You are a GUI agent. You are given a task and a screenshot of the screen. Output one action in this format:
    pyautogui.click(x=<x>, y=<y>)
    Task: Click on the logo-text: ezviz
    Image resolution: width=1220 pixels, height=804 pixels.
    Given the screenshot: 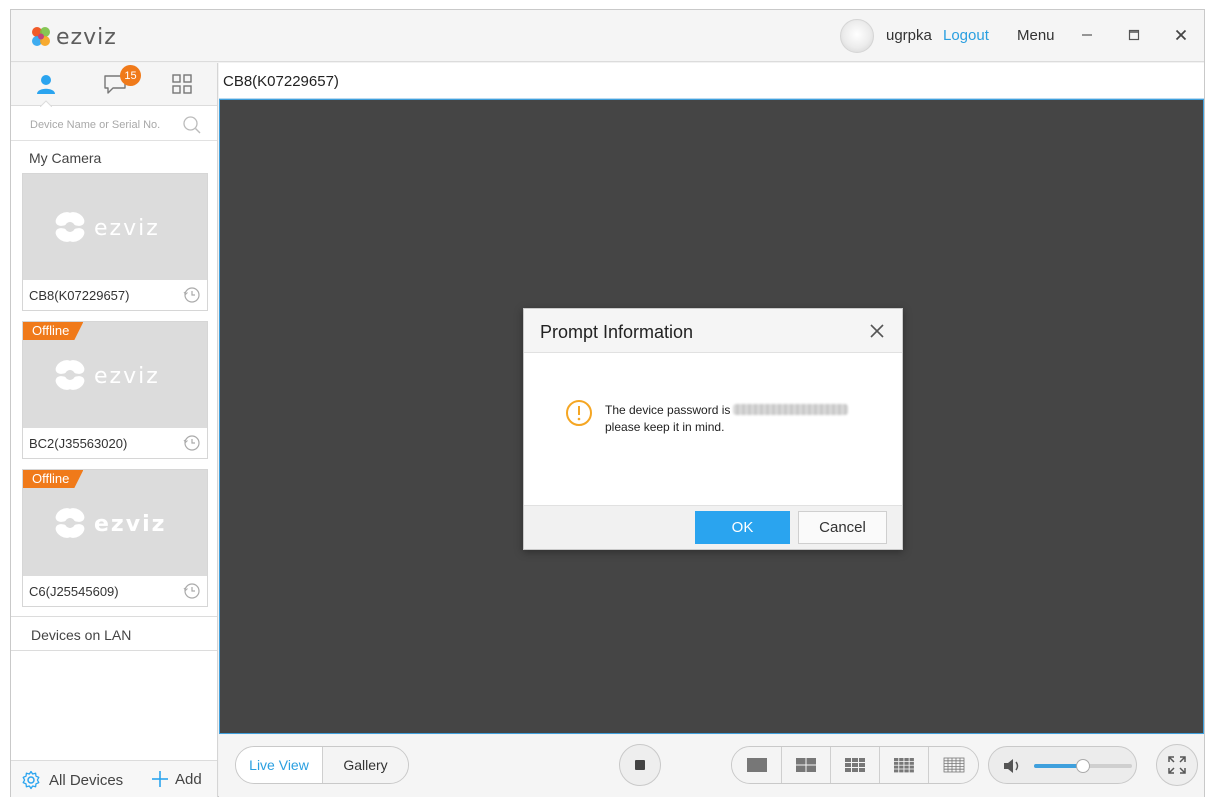 What is the action you would take?
    pyautogui.click(x=86, y=37)
    